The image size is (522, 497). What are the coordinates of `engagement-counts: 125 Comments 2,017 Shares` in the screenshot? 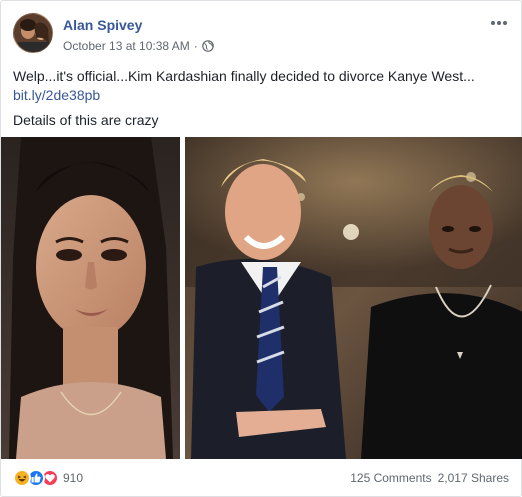 It's located at (429, 478).